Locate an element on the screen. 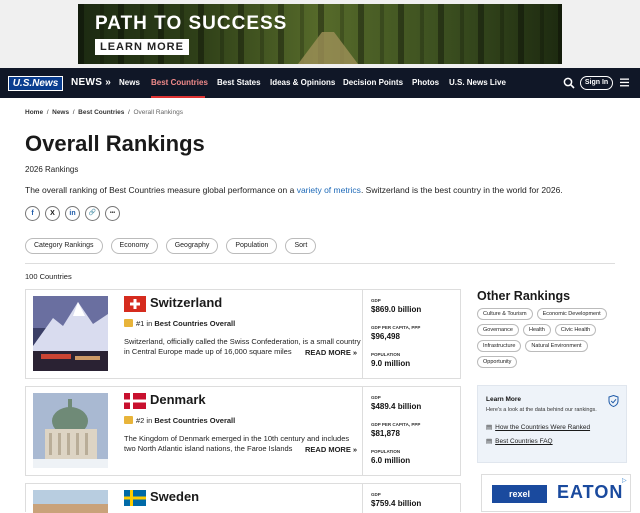  ad-banner: PATH TO SUCCESS LEARN MORE is located at coordinates (320, 34).